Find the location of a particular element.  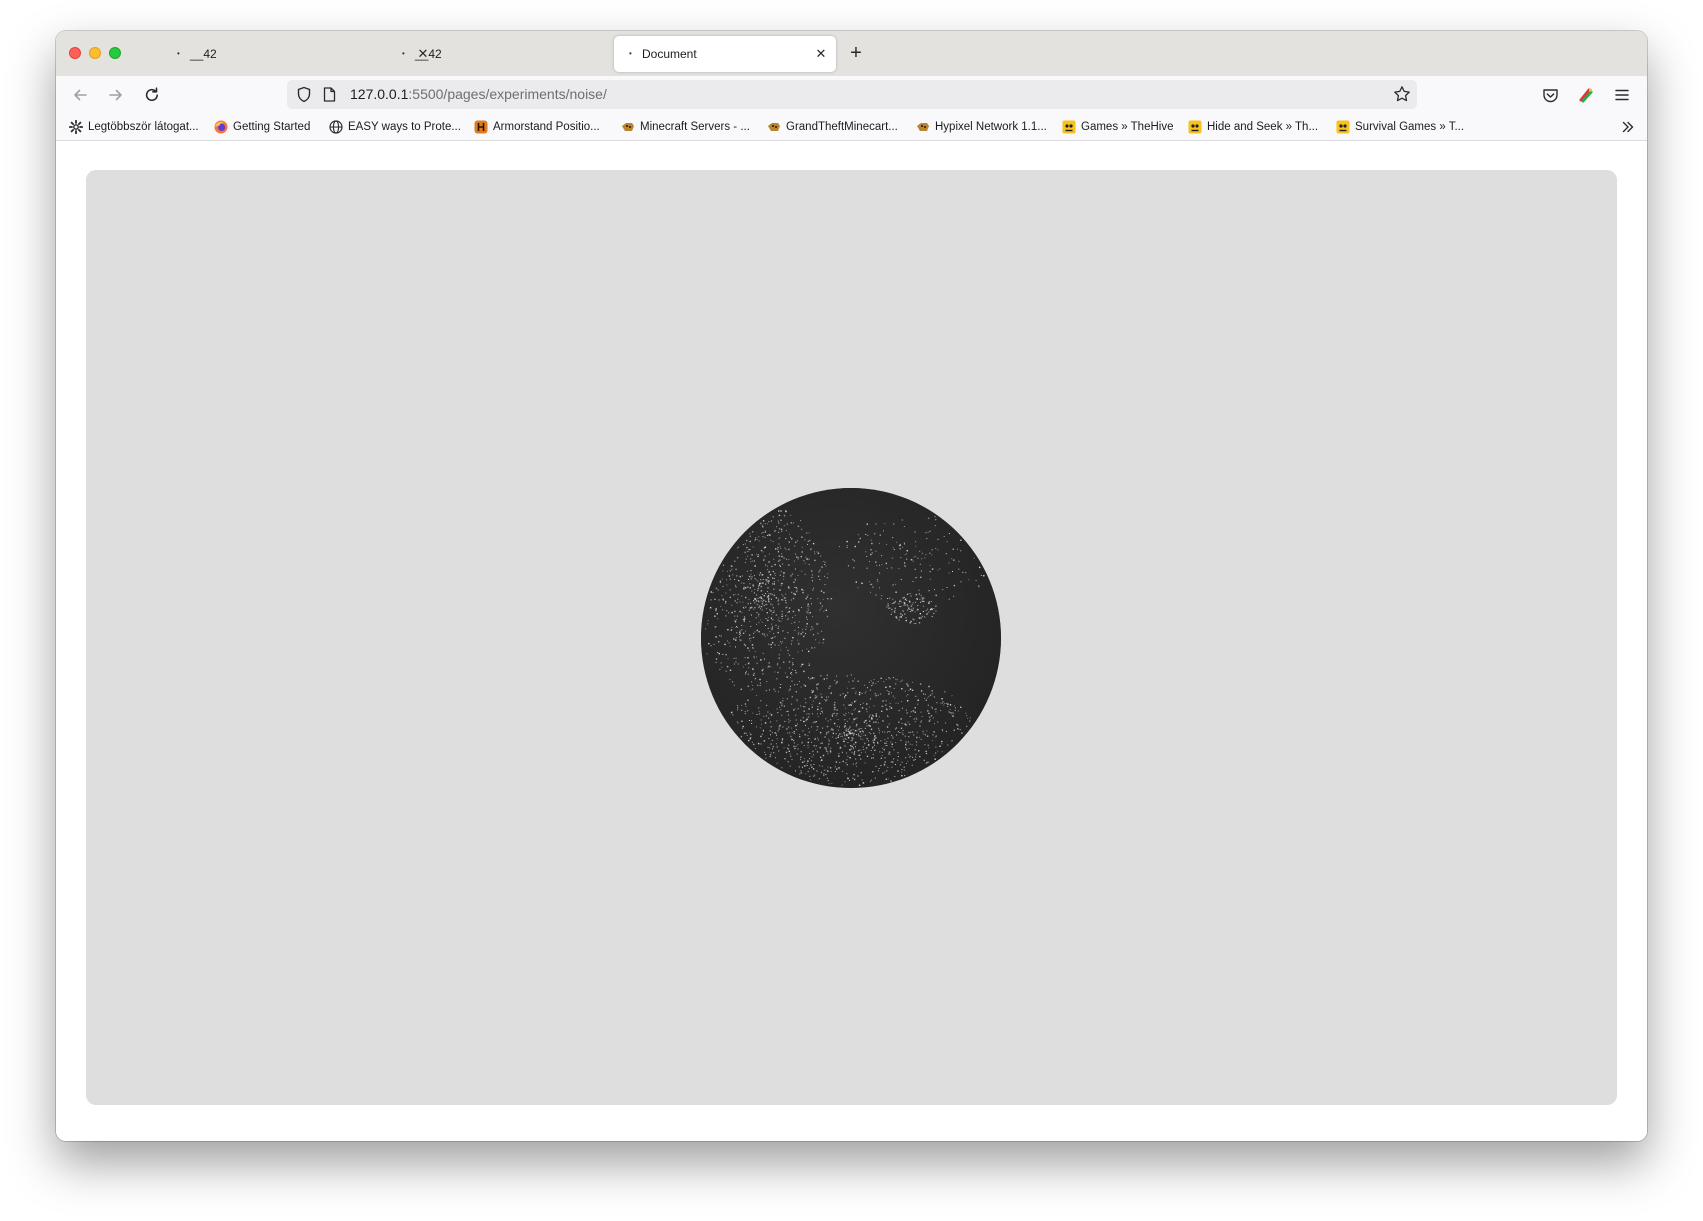

tracking-shield-icon is located at coordinates (304, 97).